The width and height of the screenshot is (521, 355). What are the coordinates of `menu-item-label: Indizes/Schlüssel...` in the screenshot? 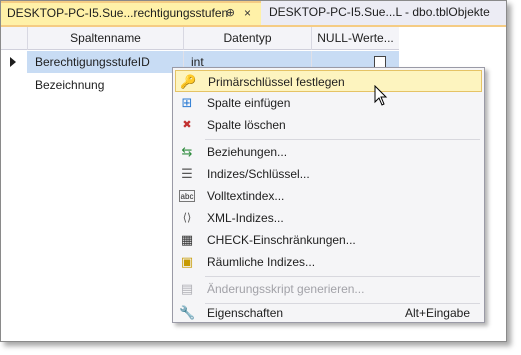 It's located at (258, 174).